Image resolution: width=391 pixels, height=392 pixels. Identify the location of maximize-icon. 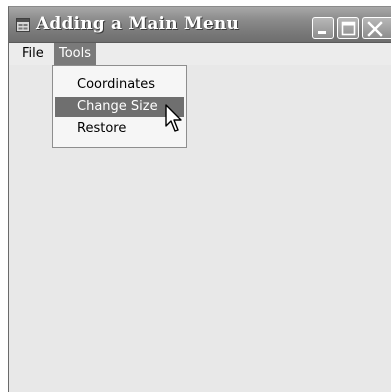
(348, 28).